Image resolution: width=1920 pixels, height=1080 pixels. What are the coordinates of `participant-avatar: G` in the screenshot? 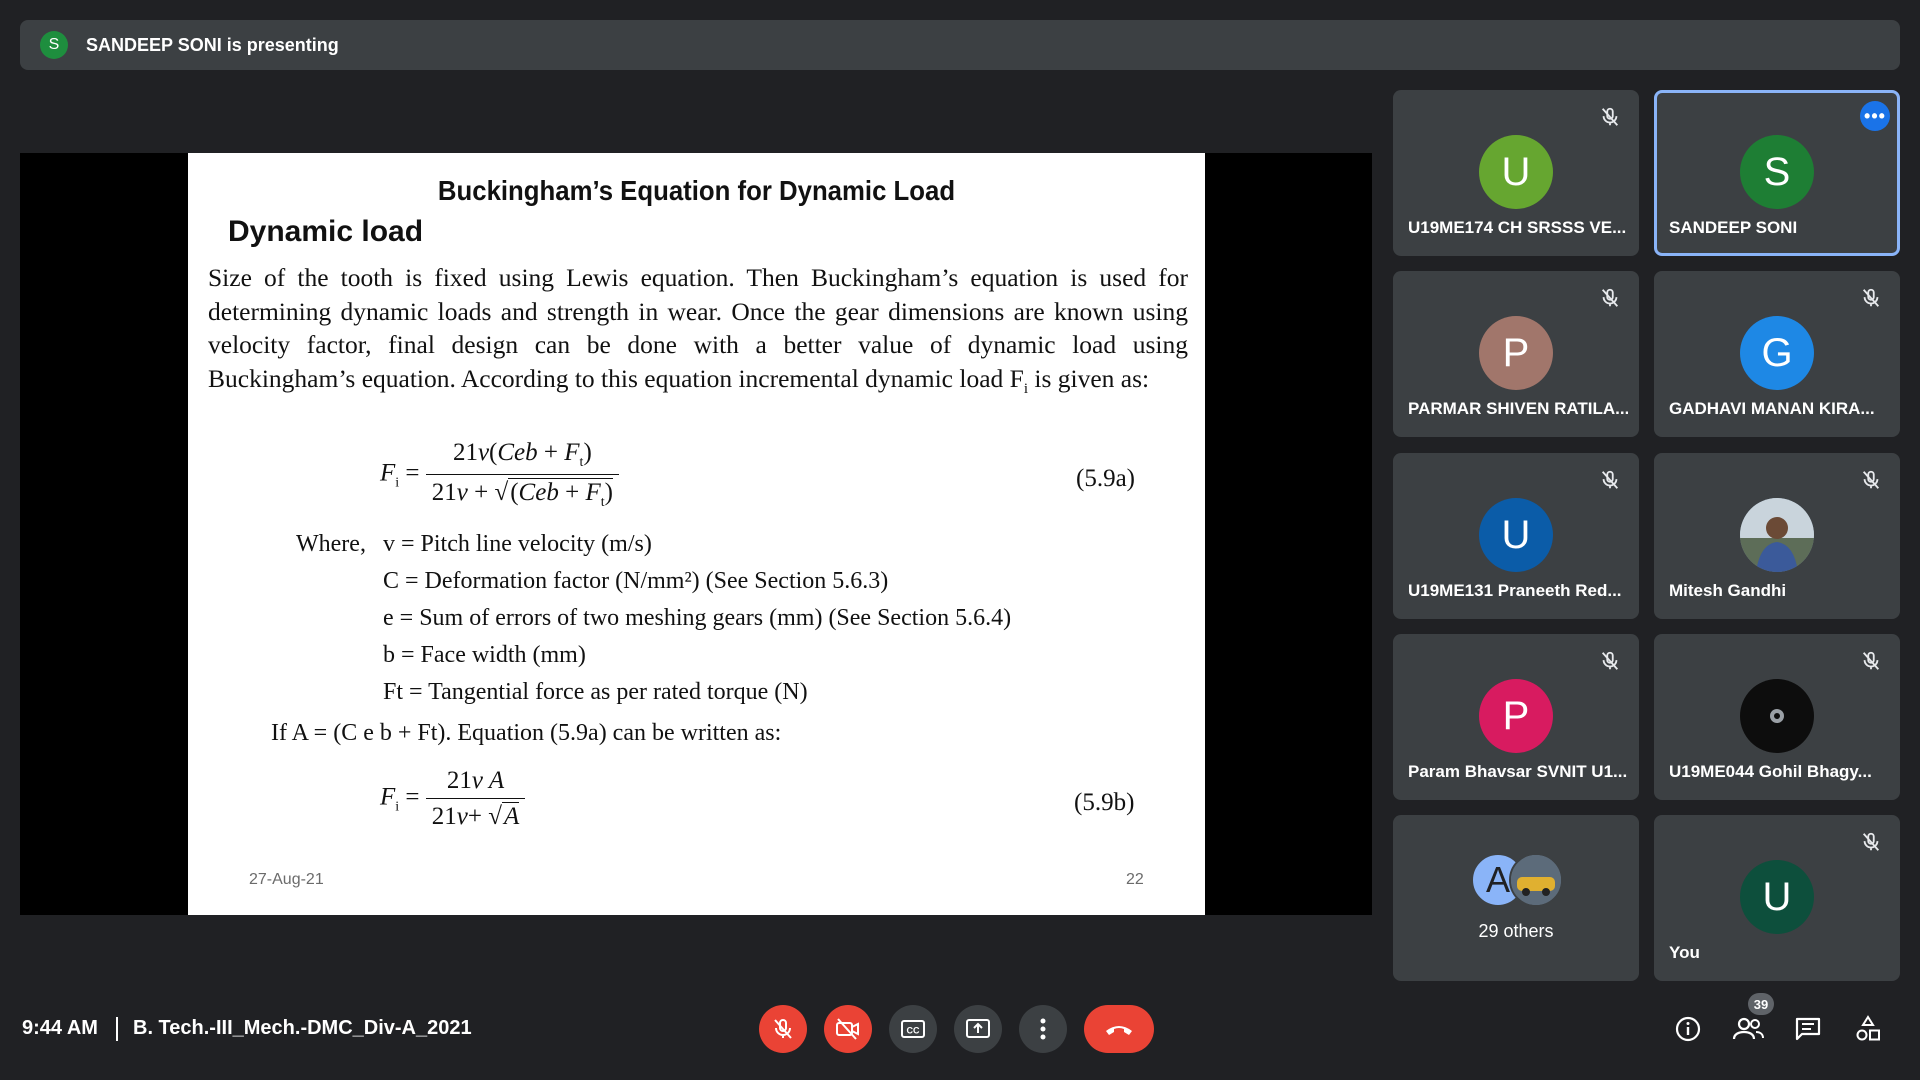 It's located at (1777, 353).